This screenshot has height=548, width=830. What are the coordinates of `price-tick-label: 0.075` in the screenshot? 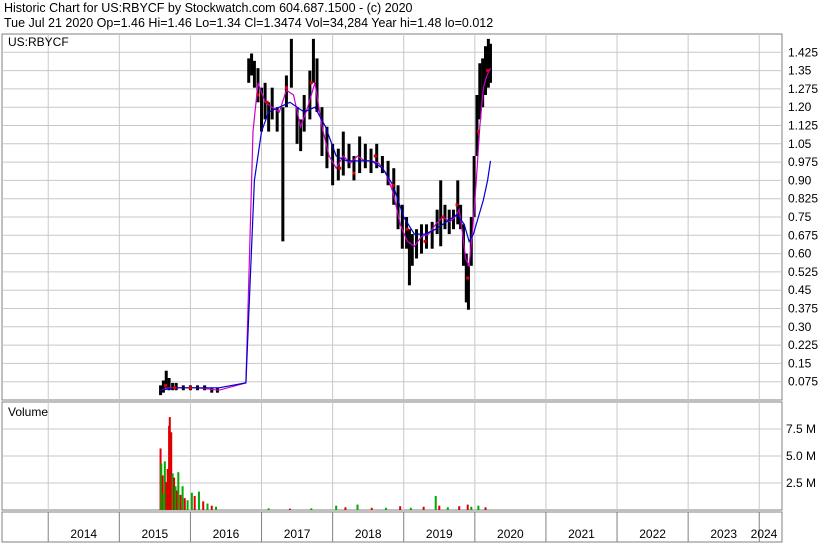 It's located at (803, 382).